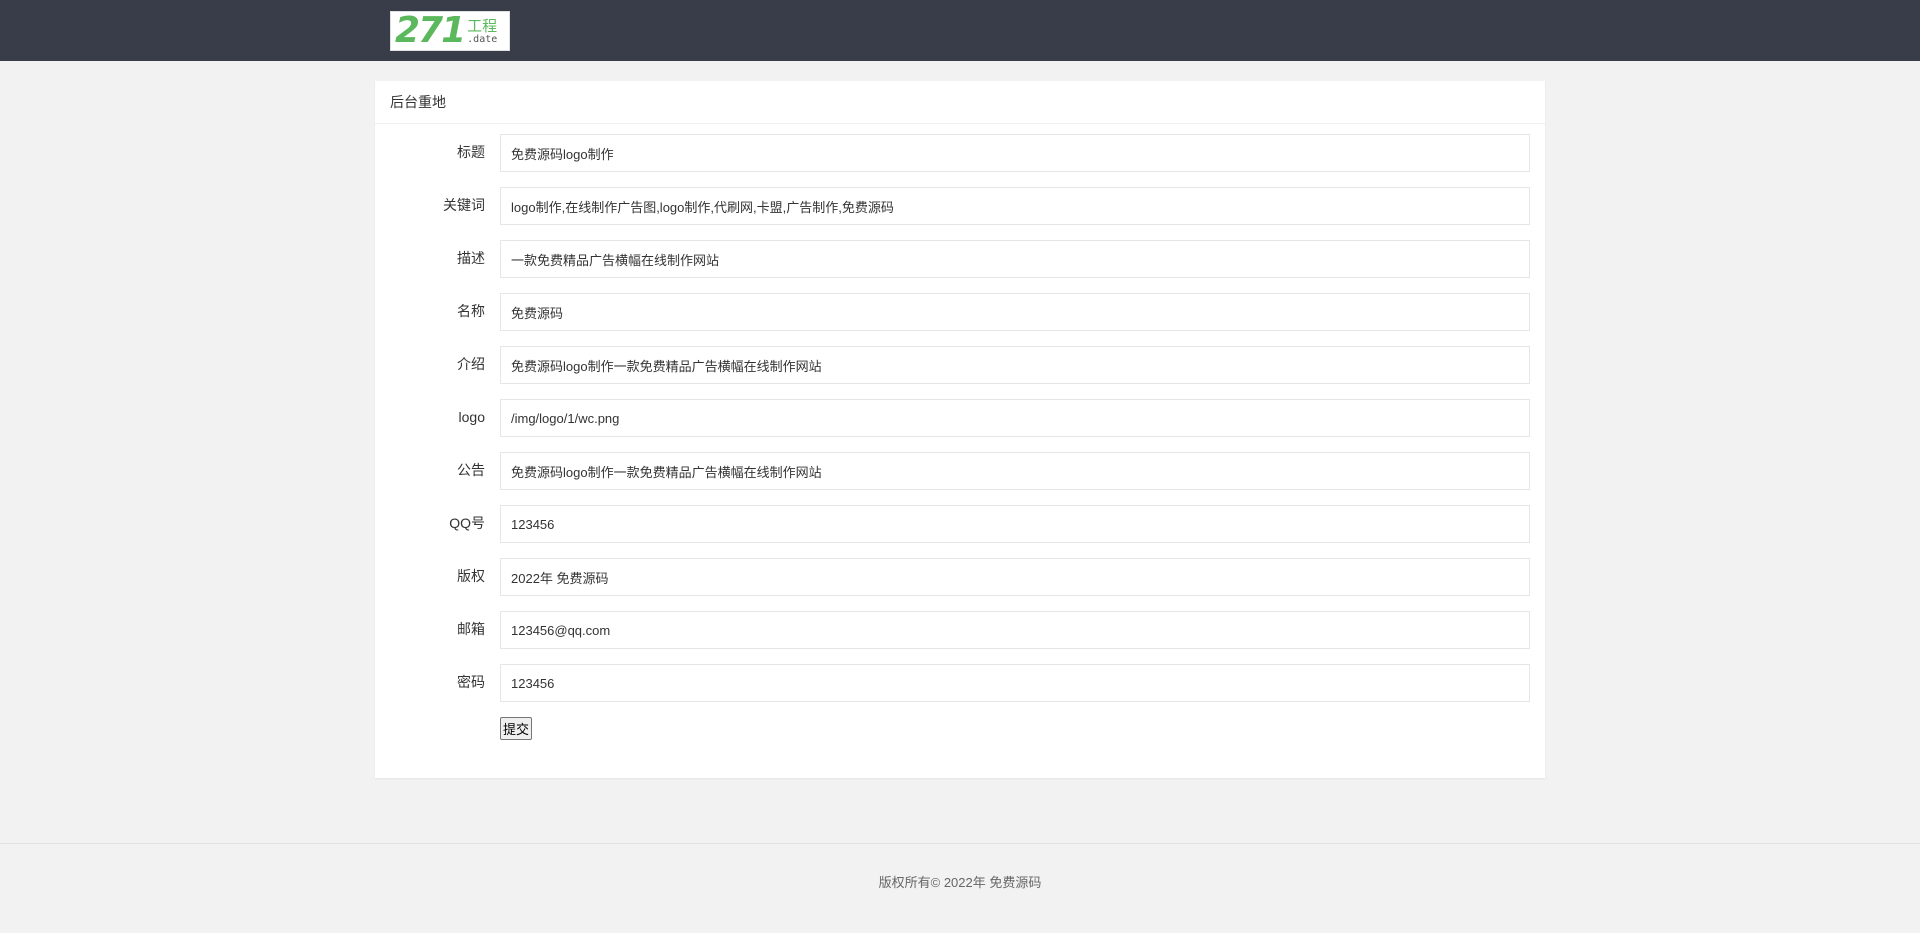 The image size is (1920, 933). Describe the element at coordinates (471, 470) in the screenshot. I see `notice-label: 公告` at that location.